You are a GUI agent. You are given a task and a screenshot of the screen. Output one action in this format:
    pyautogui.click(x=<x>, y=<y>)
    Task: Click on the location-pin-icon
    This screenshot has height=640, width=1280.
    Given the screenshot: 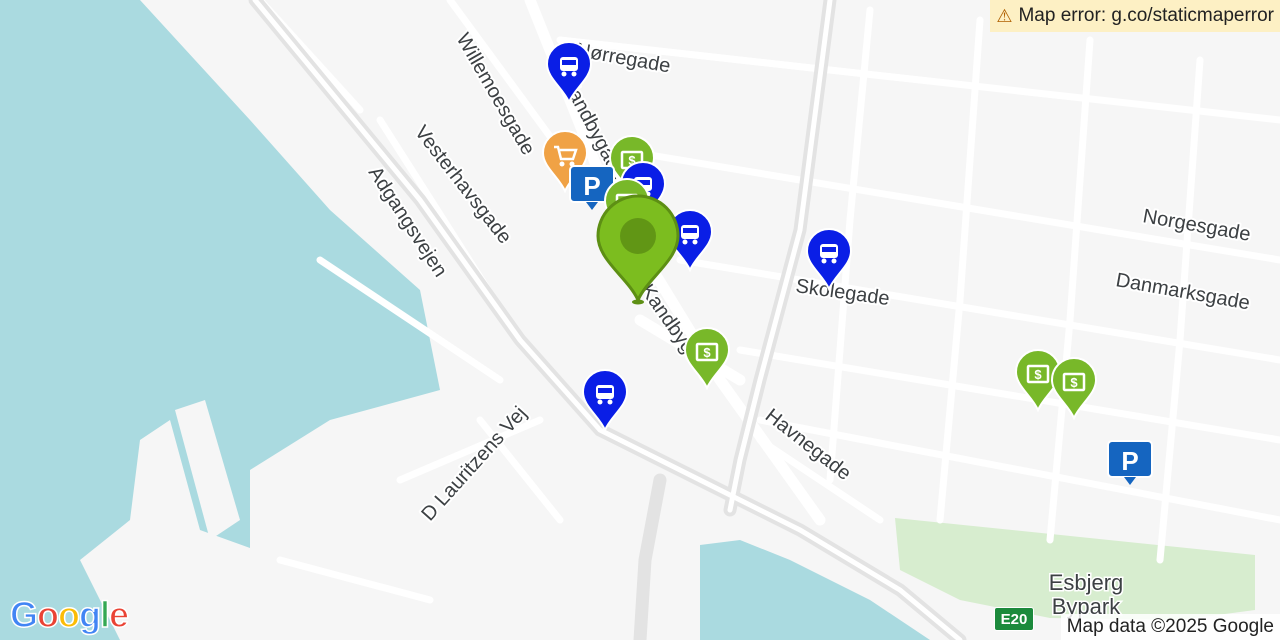 What is the action you would take?
    pyautogui.click(x=638, y=249)
    